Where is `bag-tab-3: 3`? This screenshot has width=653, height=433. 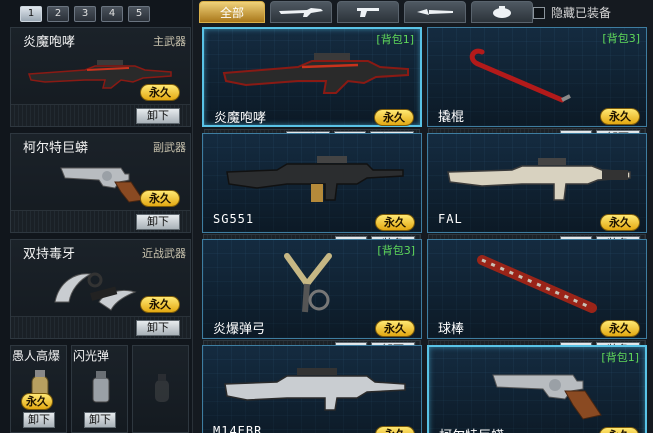
bag-tab-3: 3 is located at coordinates (85, 14).